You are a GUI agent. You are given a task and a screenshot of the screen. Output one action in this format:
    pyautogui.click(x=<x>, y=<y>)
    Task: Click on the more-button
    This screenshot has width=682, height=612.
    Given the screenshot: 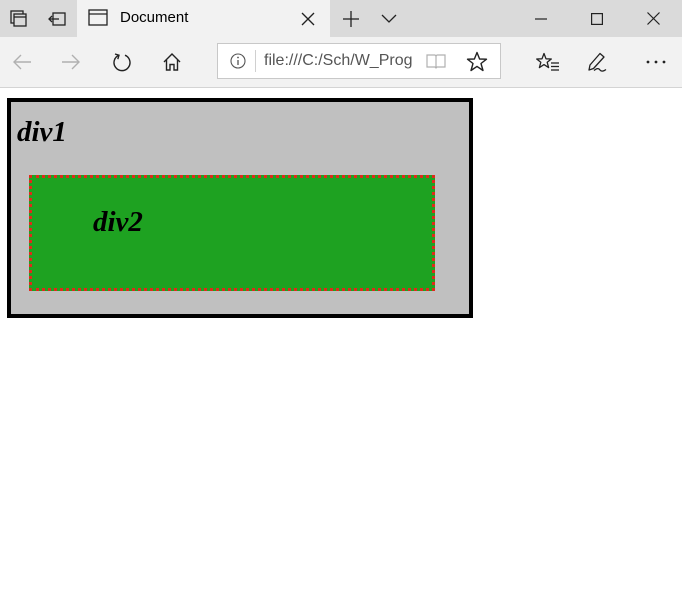 What is the action you would take?
    pyautogui.click(x=656, y=62)
    